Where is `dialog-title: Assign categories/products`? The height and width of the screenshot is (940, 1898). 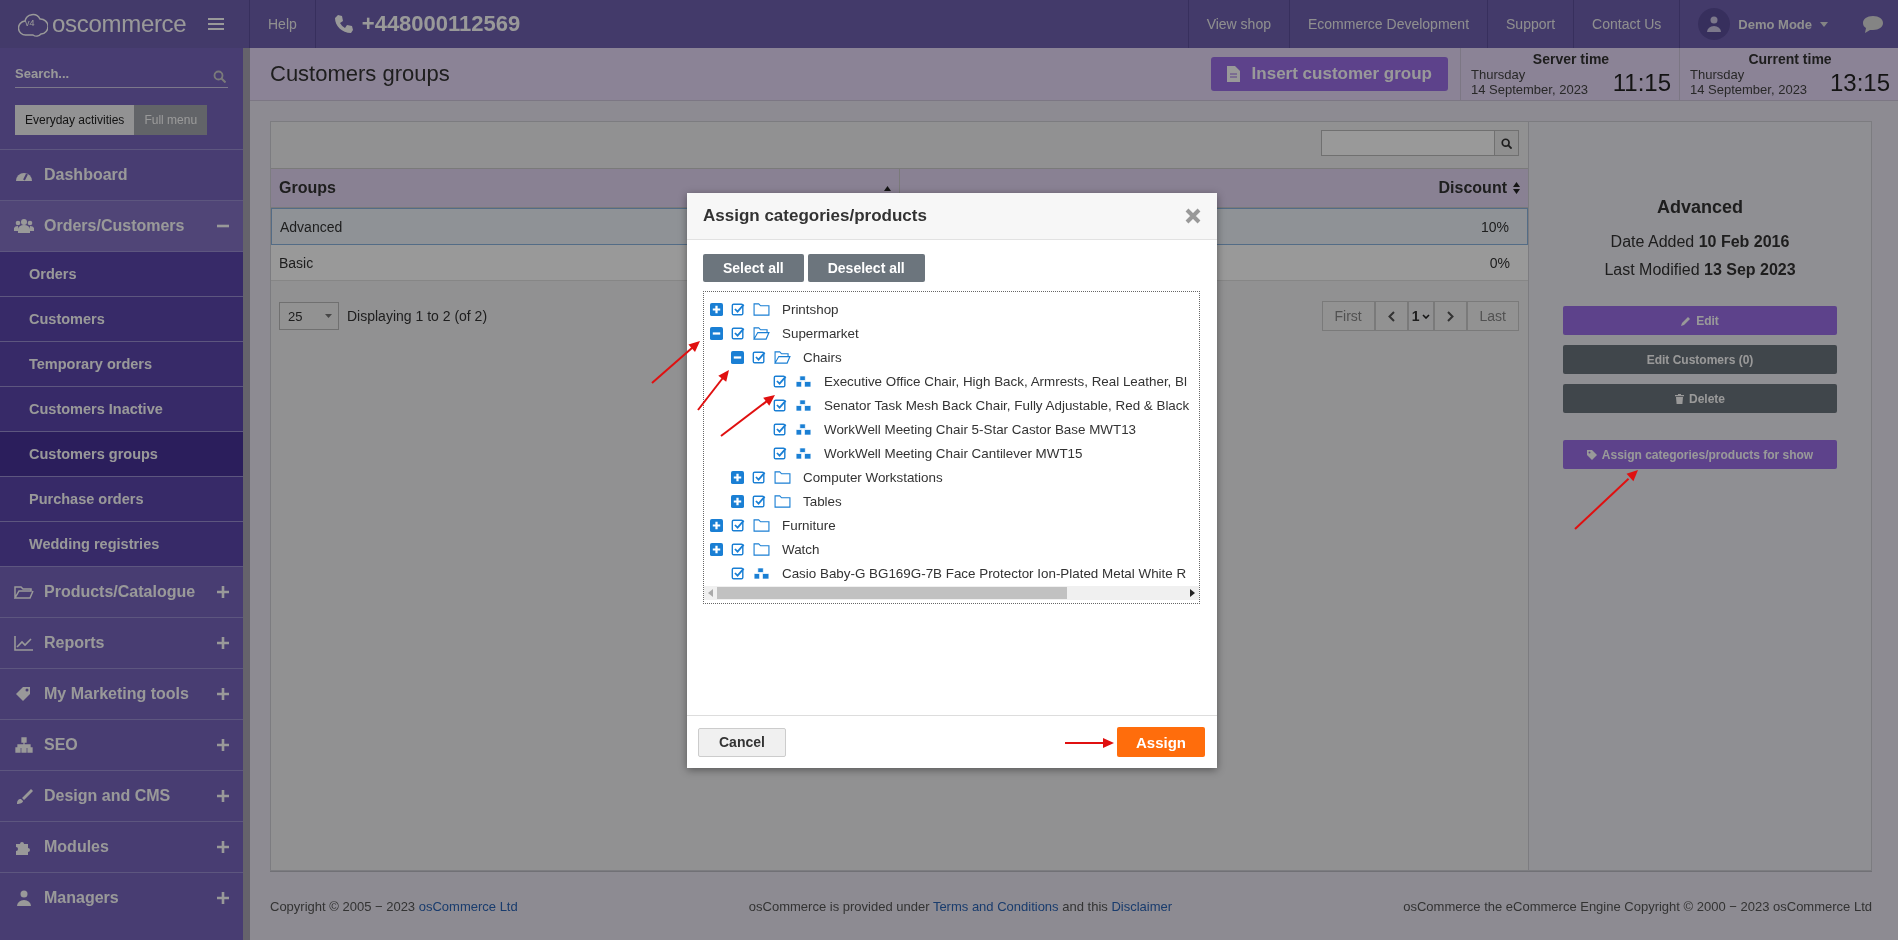
dialog-title: Assign categories/products is located at coordinates (815, 216).